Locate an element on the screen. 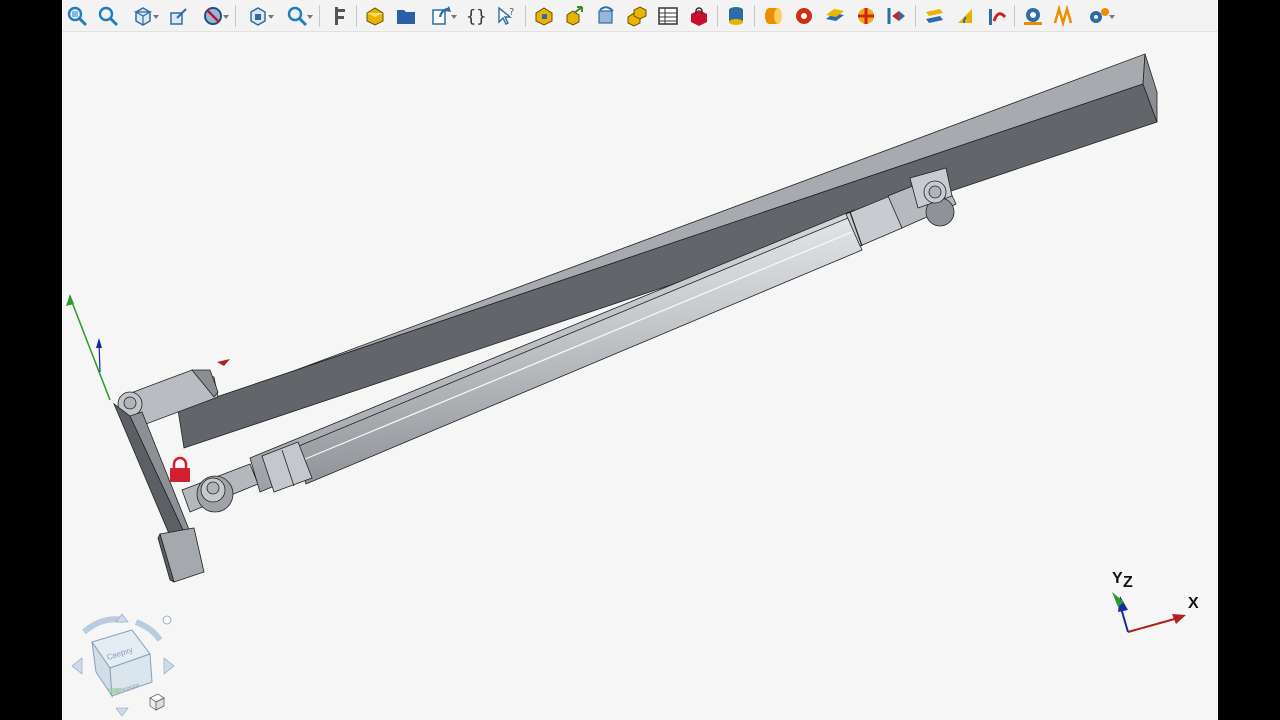 This screenshot has width=1280, height=720. red-marker is located at coordinates (223, 362).